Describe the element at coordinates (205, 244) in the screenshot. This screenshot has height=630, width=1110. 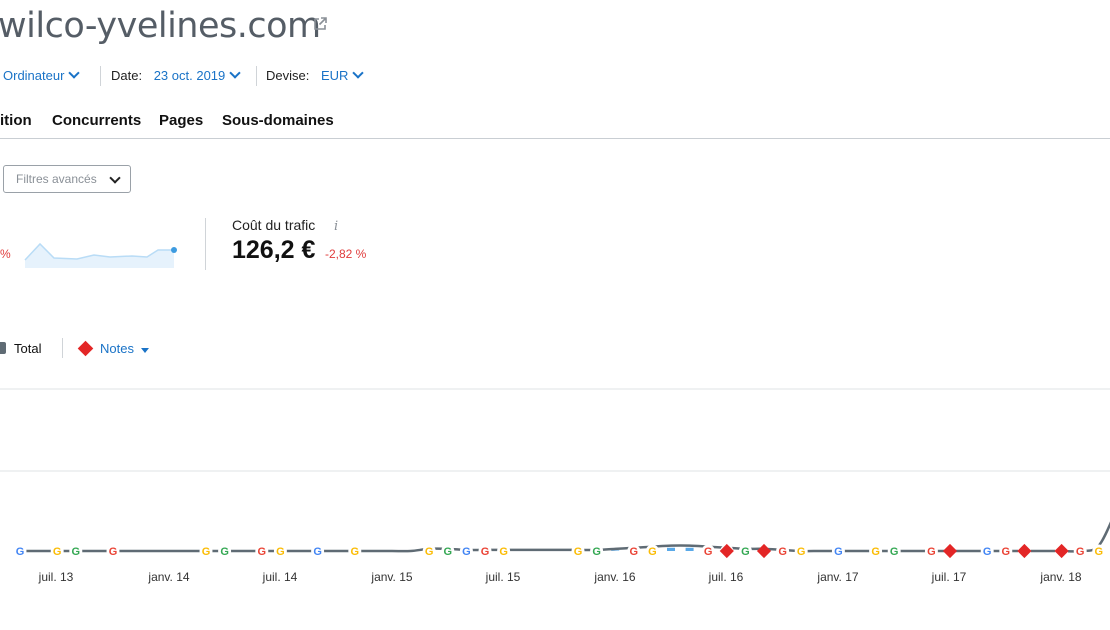
I see `metric-divider` at that location.